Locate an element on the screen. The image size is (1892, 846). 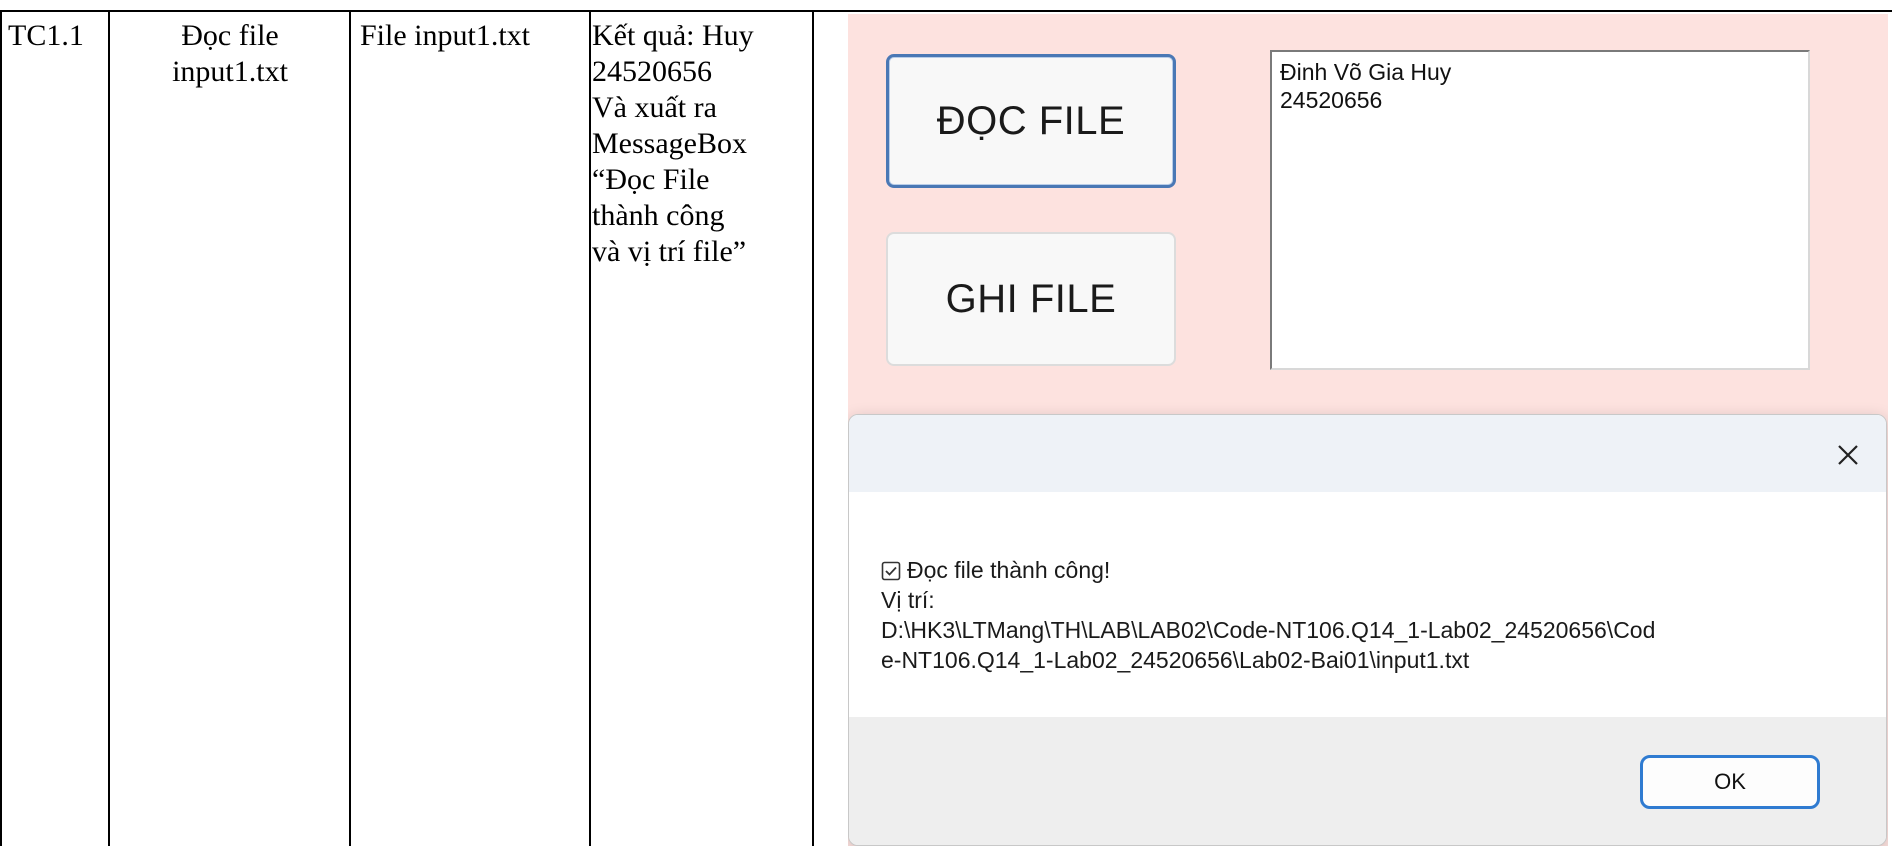
textbox-line-name: Đinh Võ Gia Huy is located at coordinates (1366, 72).